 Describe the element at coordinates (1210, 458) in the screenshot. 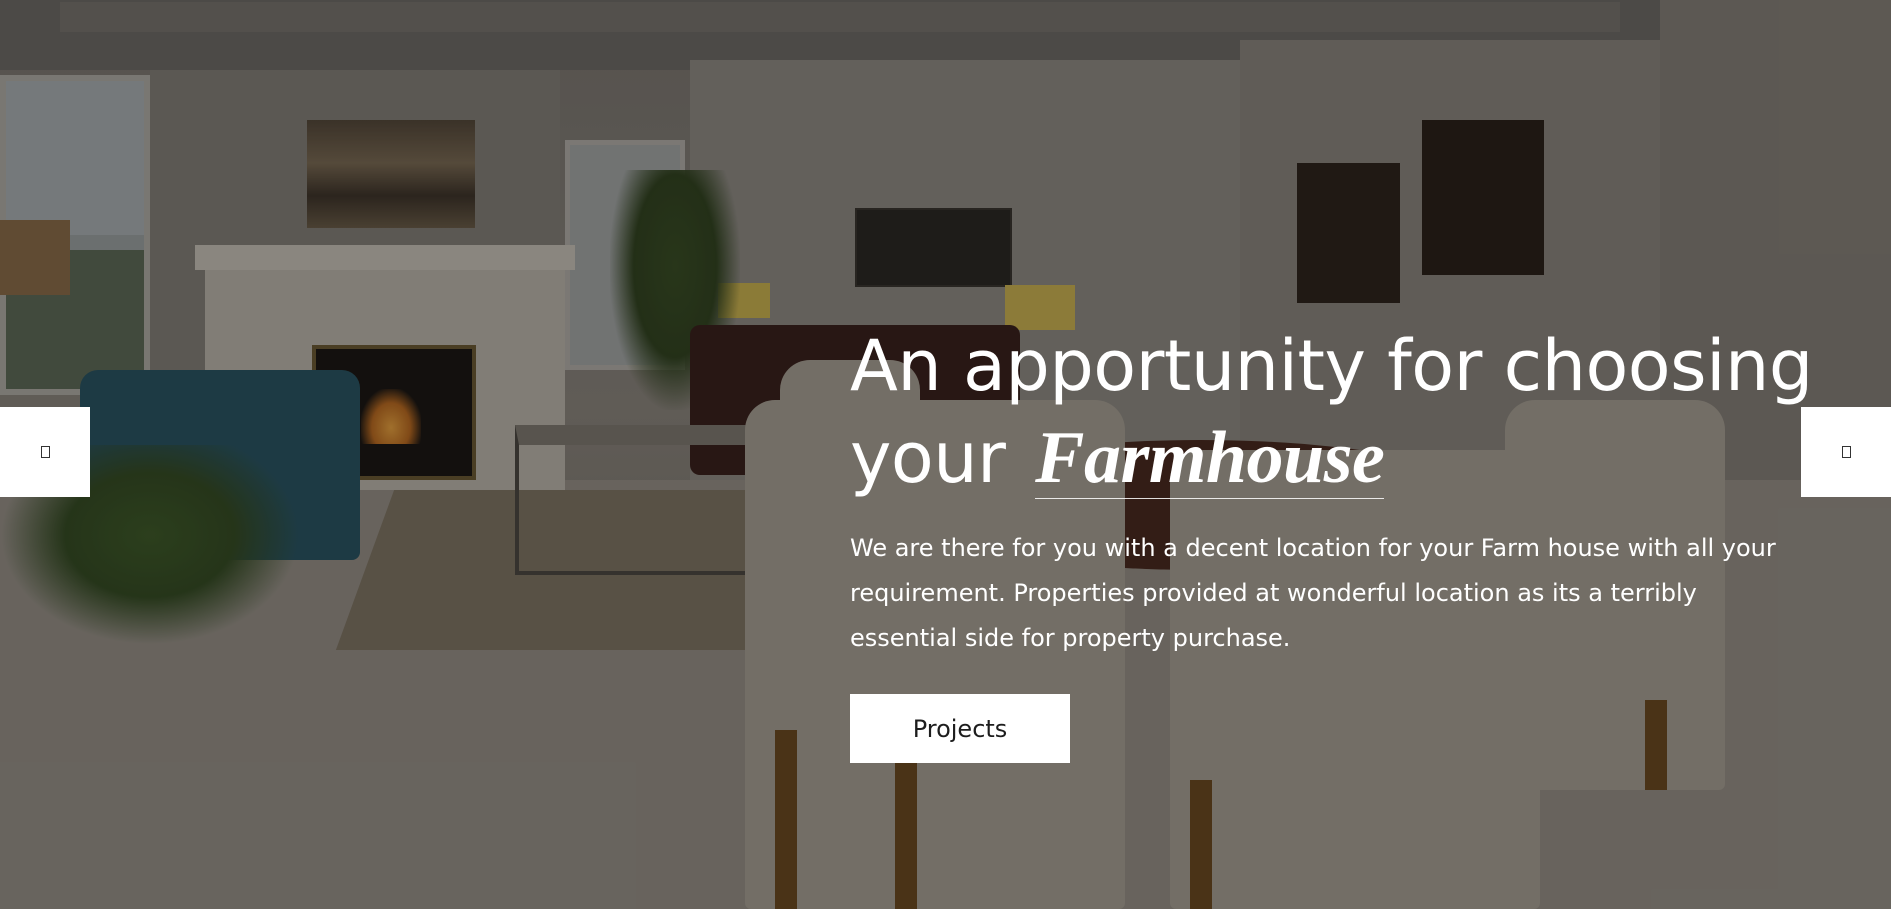

I see `headline-accent-word: Farmhouse` at that location.